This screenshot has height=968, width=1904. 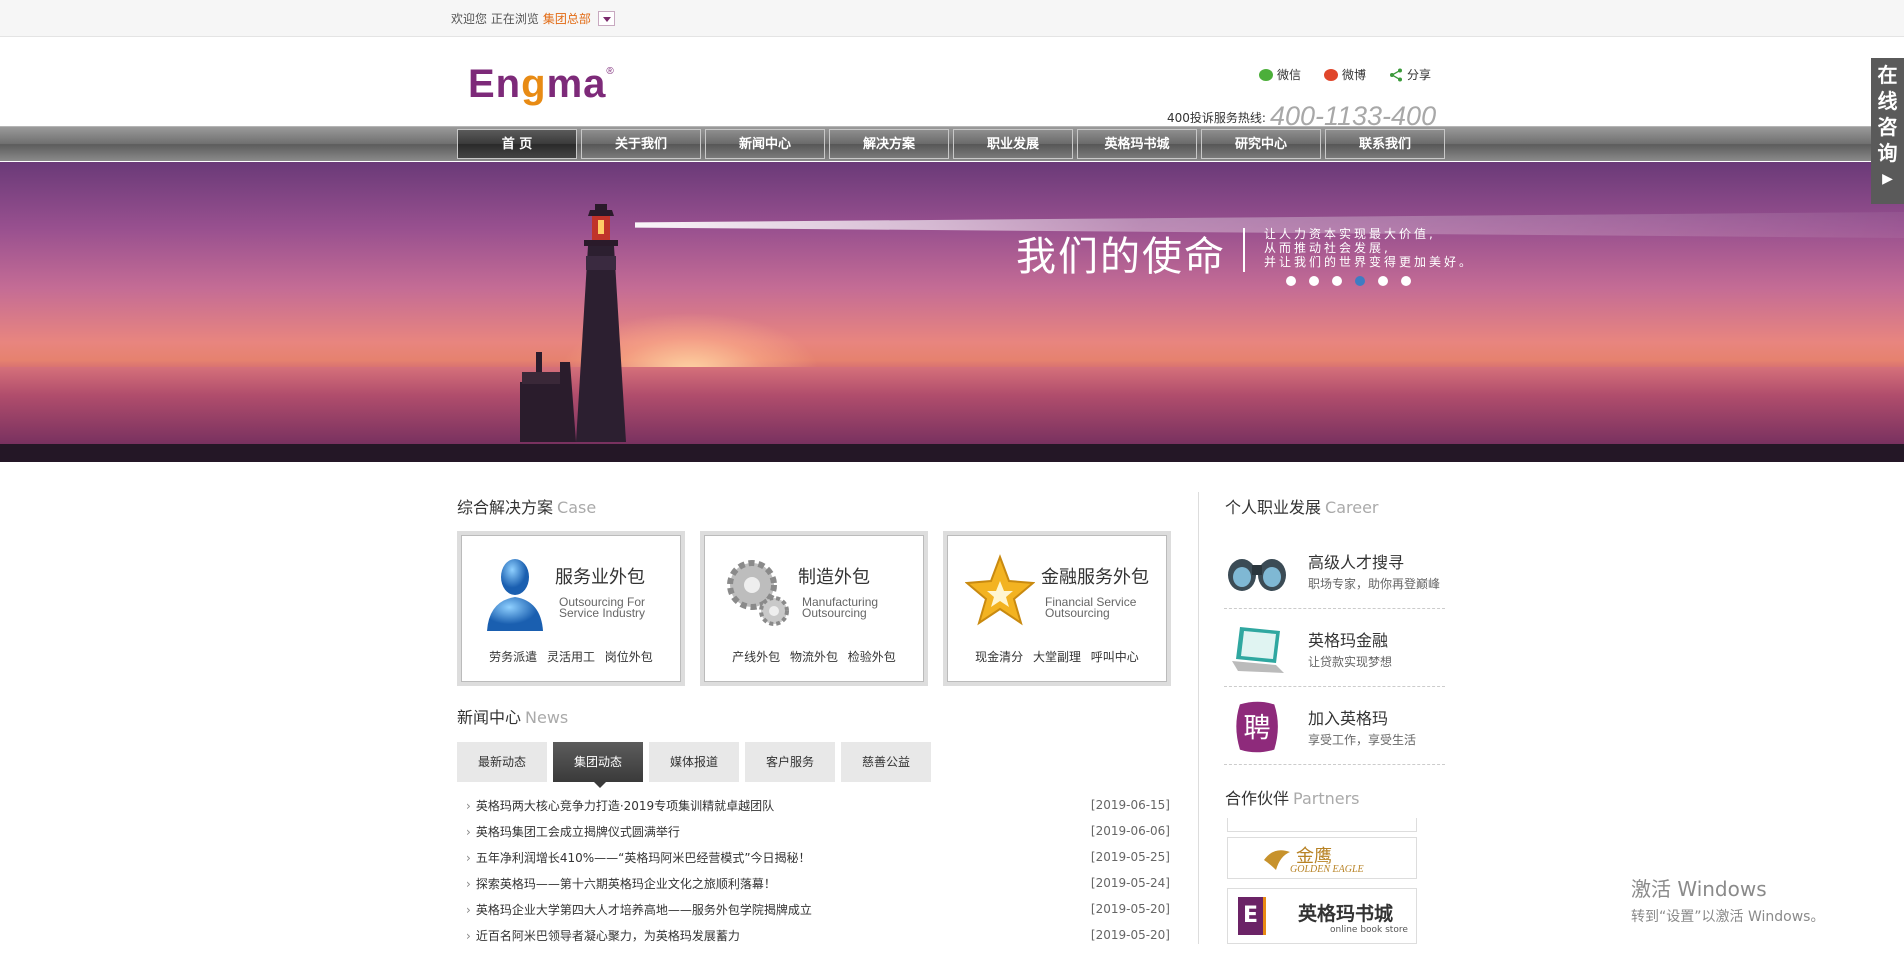 I want to click on golden-eagle-icon, so click(x=1277, y=860).